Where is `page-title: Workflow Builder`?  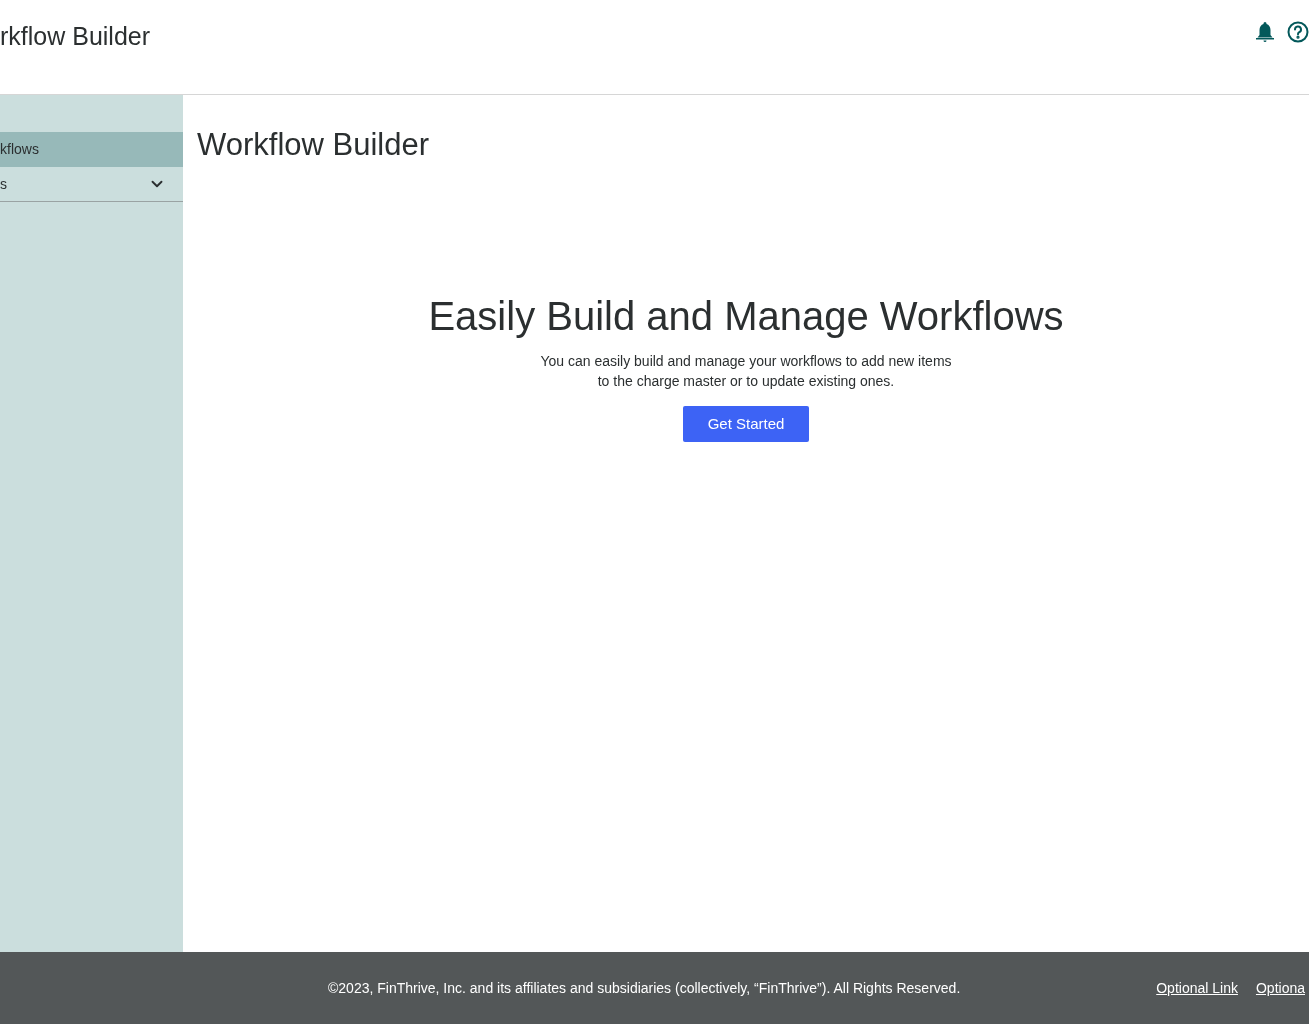 page-title: Workflow Builder is located at coordinates (313, 145).